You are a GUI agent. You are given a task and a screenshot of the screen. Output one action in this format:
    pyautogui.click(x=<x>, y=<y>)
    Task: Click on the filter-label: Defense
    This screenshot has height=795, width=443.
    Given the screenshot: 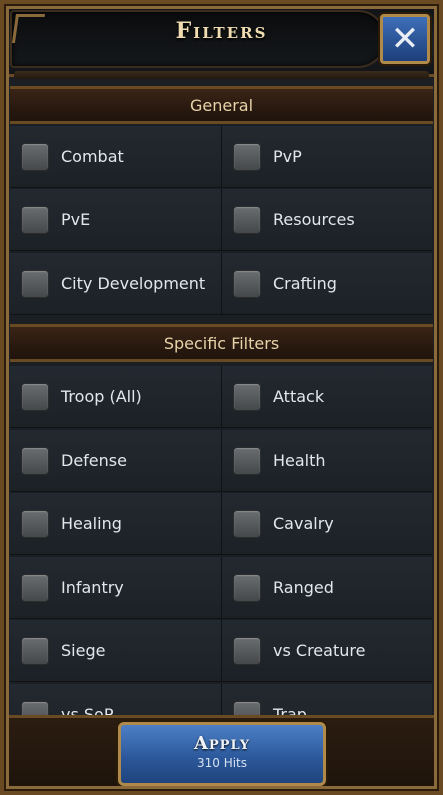 What is the action you would take?
    pyautogui.click(x=94, y=460)
    